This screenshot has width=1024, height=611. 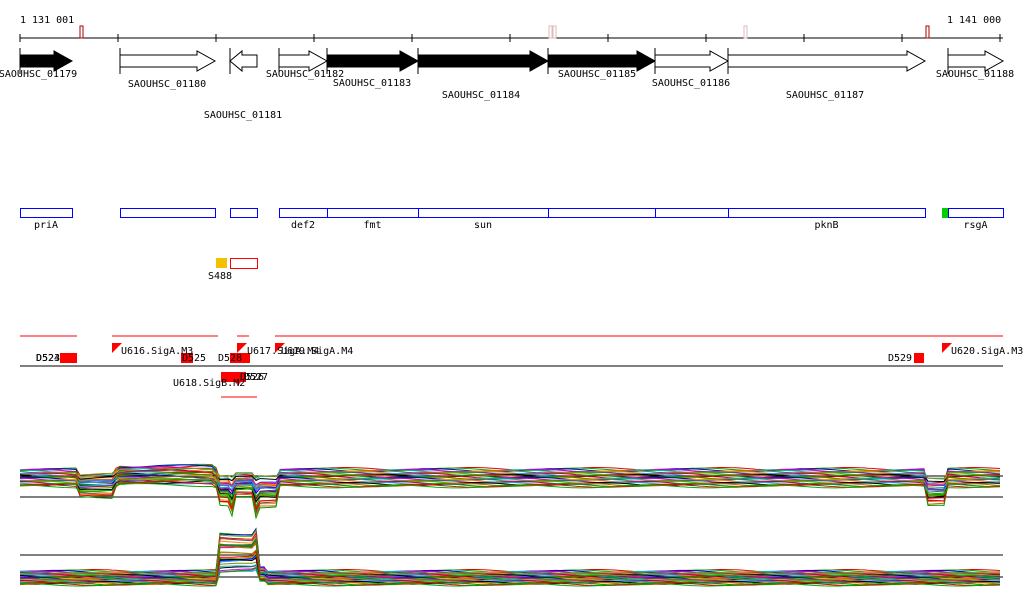 What do you see at coordinates (243, 115) in the screenshot?
I see `gene-label: SAOUHSC_01181` at bounding box center [243, 115].